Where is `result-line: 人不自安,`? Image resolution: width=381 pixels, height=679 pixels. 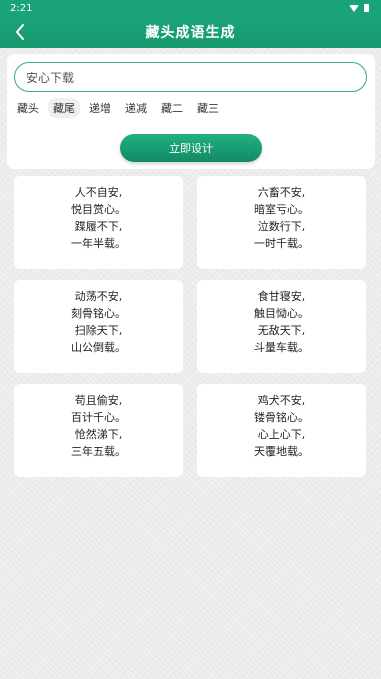
result-line: 人不自安, is located at coordinates (98, 192).